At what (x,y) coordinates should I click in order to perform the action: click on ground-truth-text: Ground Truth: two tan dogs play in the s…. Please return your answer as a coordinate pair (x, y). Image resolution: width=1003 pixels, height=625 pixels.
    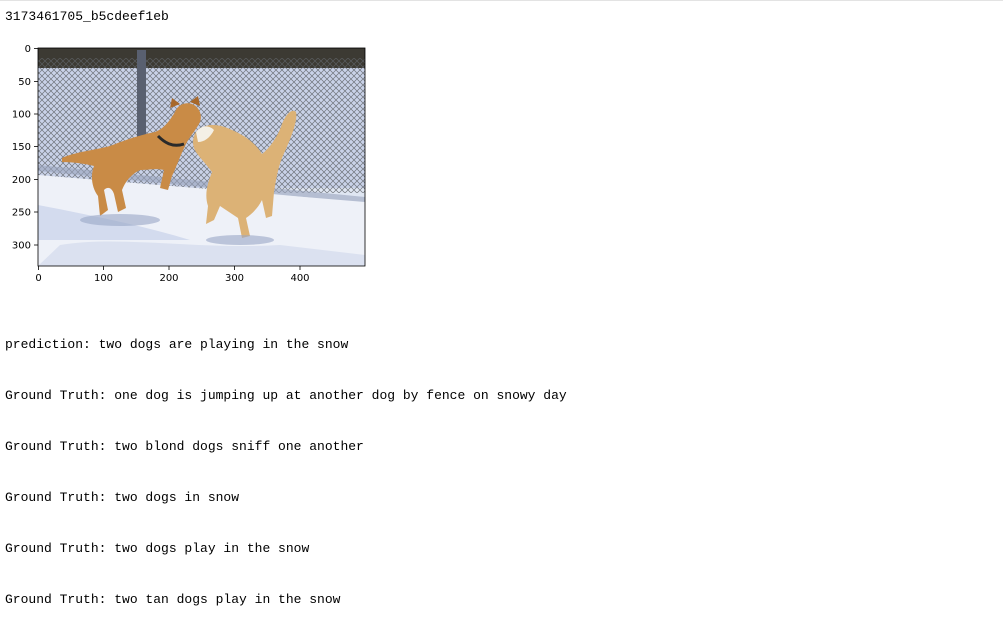
    Looking at the image, I should click on (173, 599).